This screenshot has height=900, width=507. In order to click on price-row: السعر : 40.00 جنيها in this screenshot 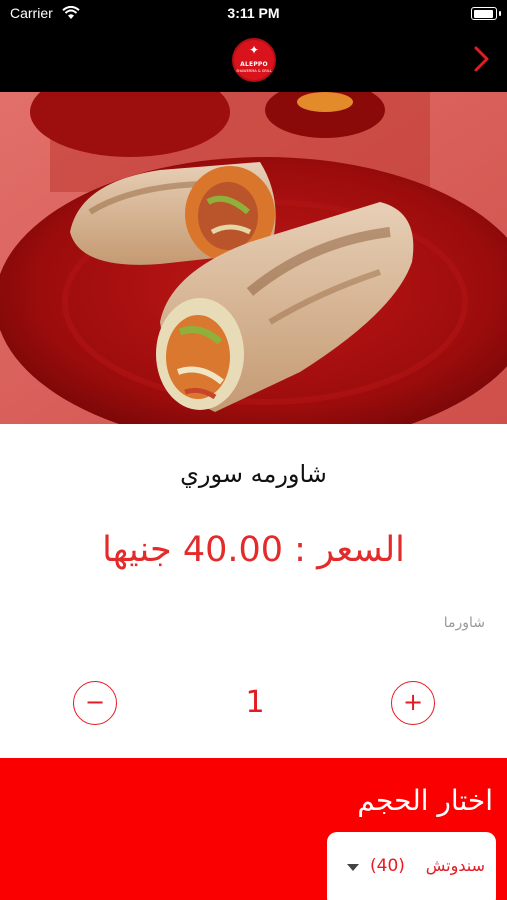, I will do `click(253, 550)`.